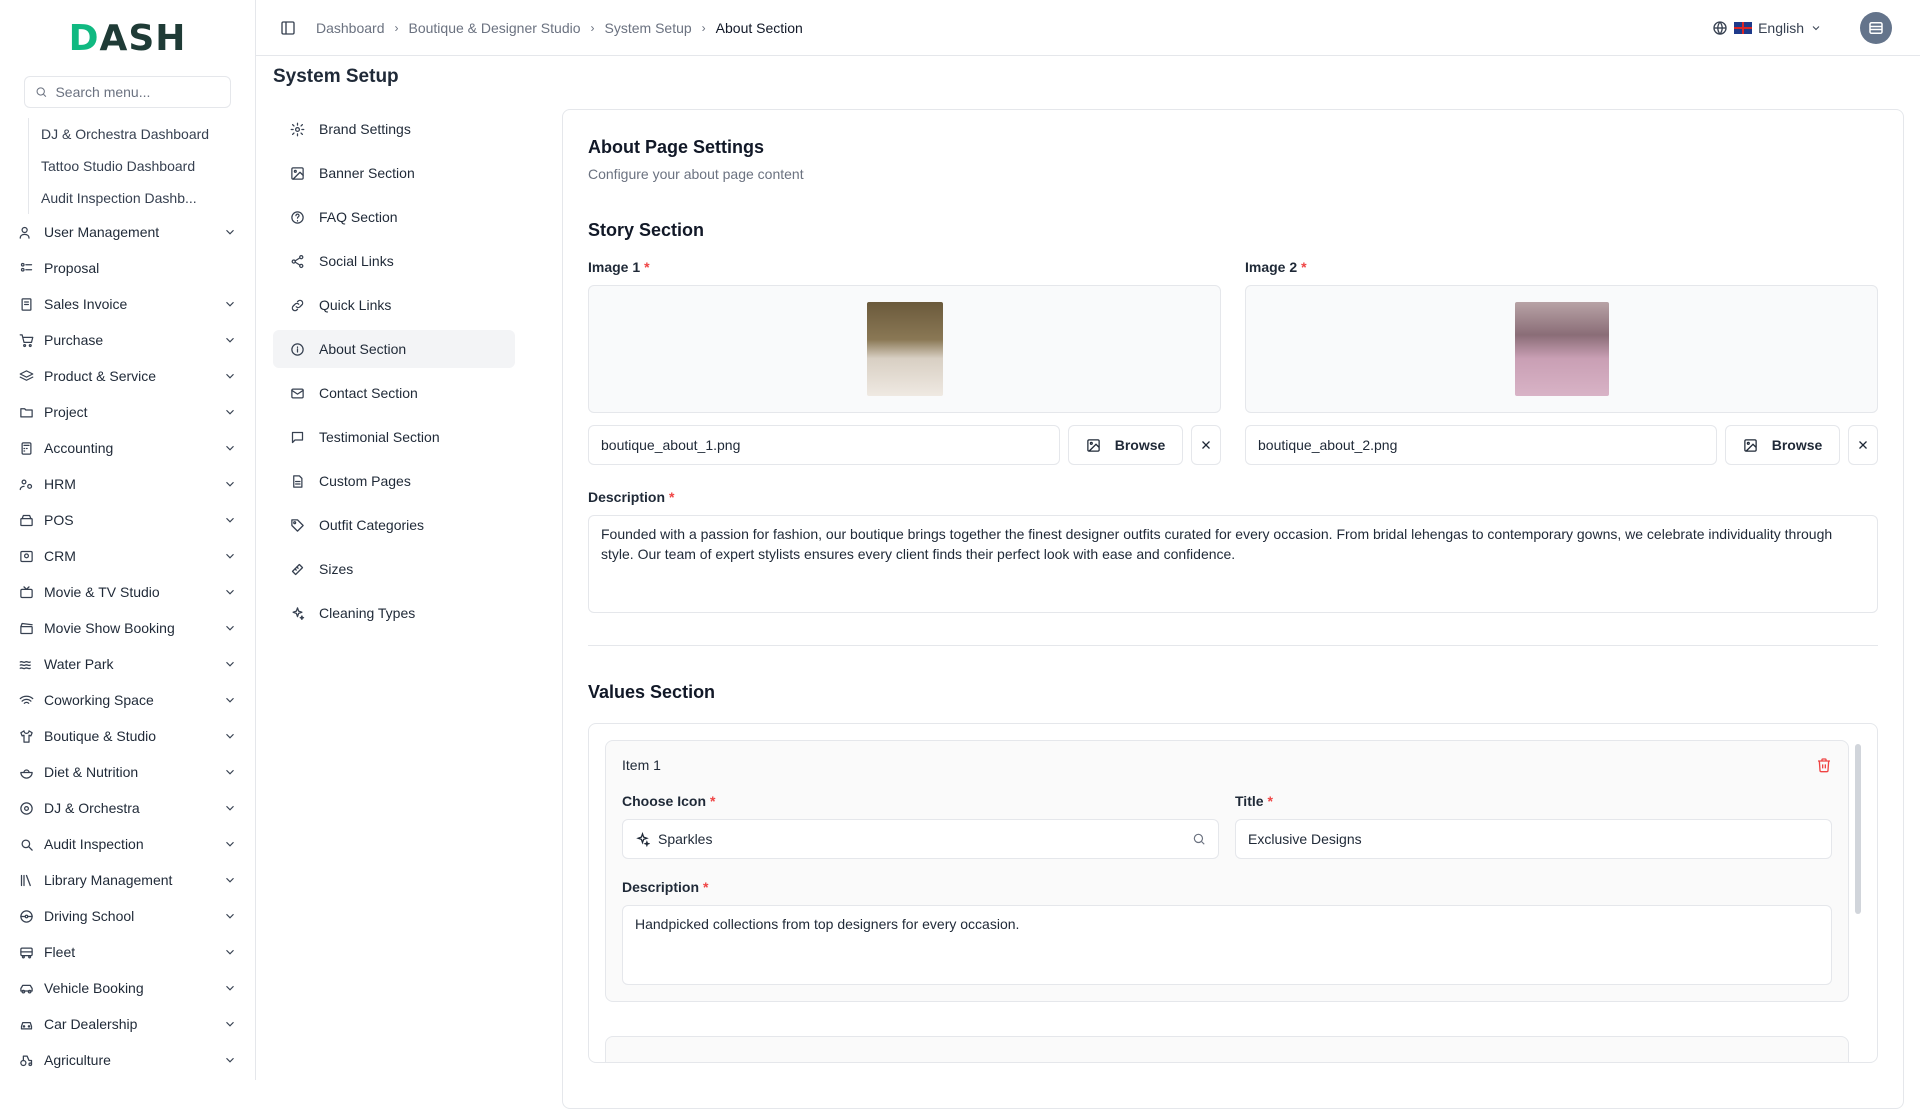 Image resolution: width=1920 pixels, height=1109 pixels. I want to click on settings-nav-about-section: About Section, so click(394, 349).